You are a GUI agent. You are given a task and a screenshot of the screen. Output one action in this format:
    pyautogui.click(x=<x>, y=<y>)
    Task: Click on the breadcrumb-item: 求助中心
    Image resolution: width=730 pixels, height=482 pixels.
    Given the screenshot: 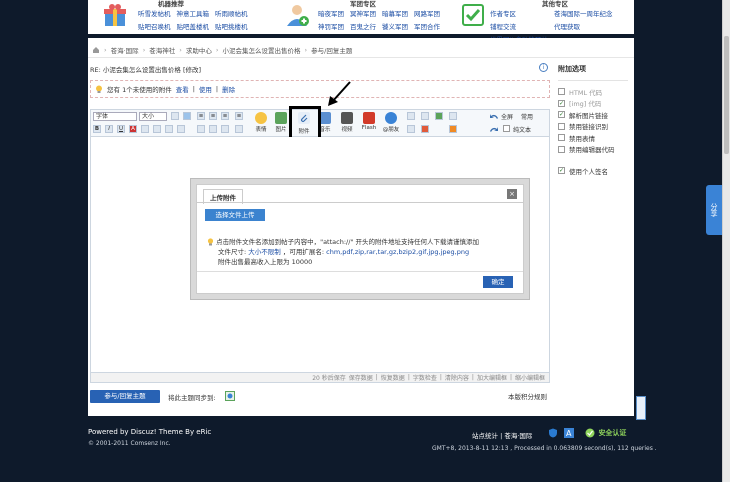 What is the action you would take?
    pyautogui.click(x=199, y=50)
    